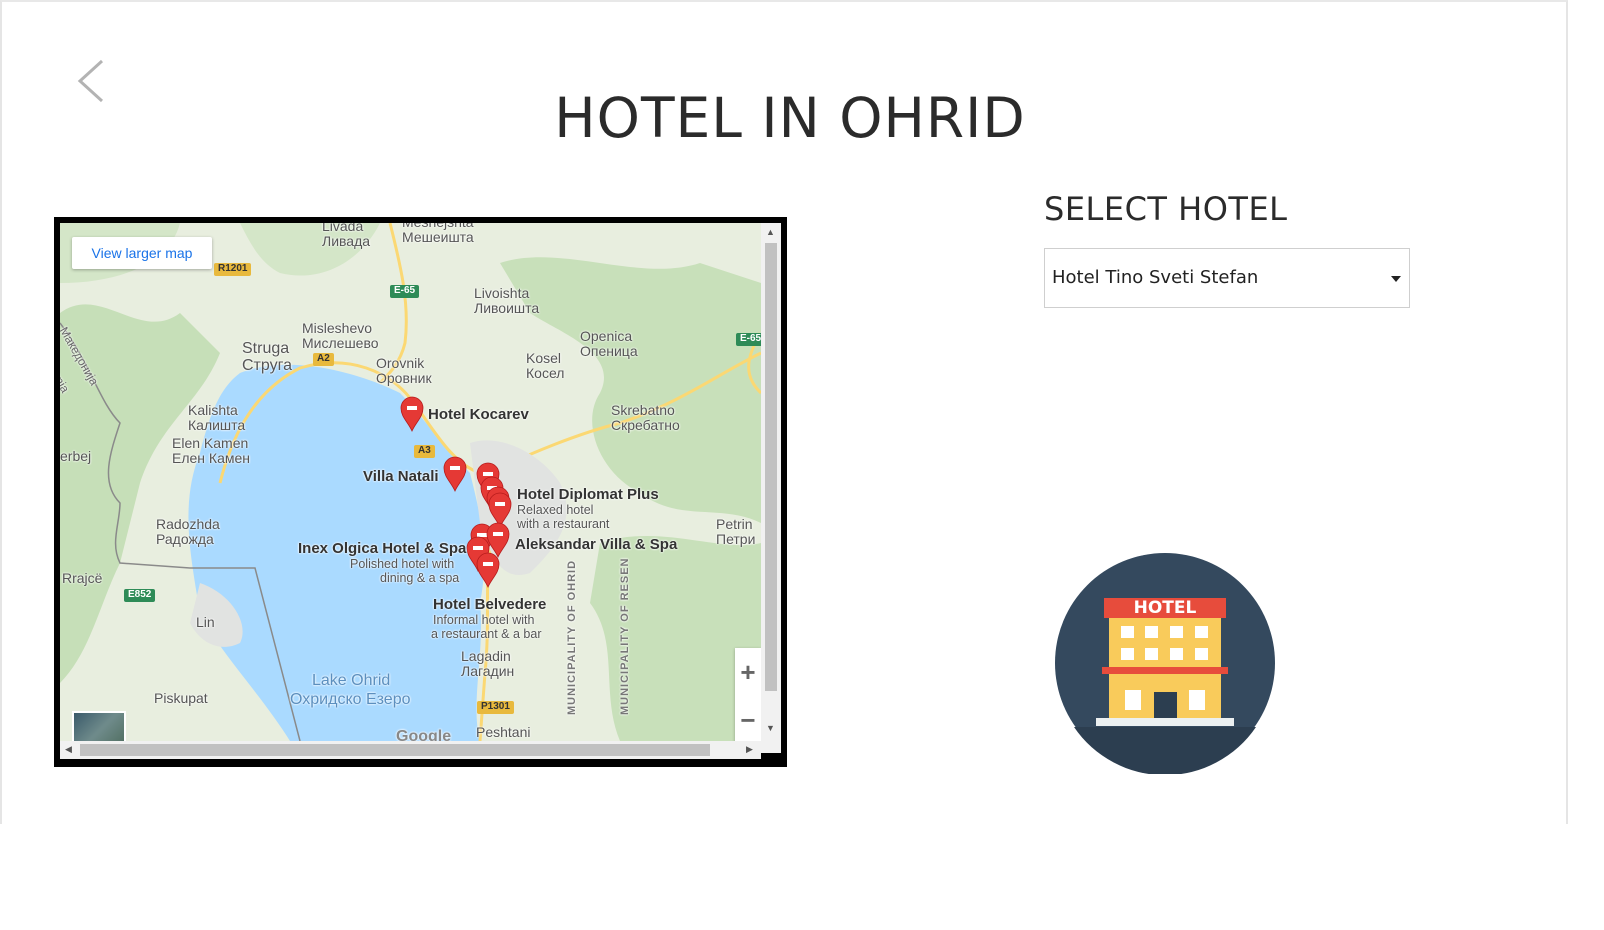 Image resolution: width=1604 pixels, height=930 pixels. What do you see at coordinates (185, 539) in the screenshot?
I see `place-label-cyrillic: Радожда` at bounding box center [185, 539].